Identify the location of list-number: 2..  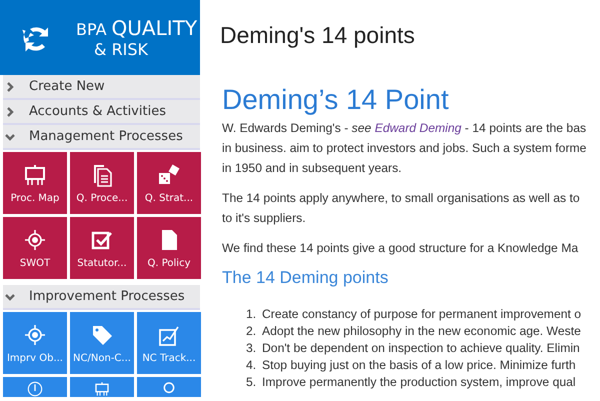
(252, 331).